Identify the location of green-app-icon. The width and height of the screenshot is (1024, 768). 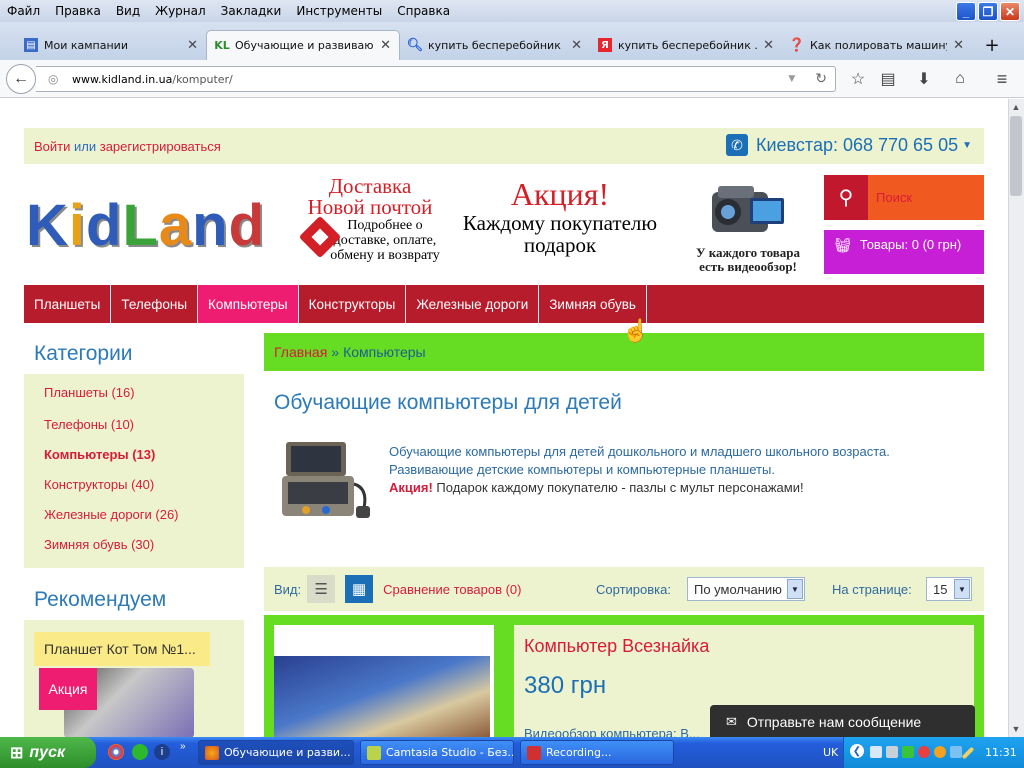
(140, 752).